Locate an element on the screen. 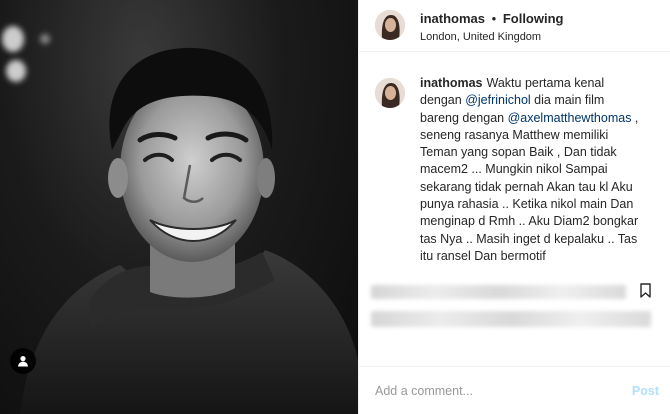 The height and width of the screenshot is (414, 670). user-tag-button is located at coordinates (23, 361).